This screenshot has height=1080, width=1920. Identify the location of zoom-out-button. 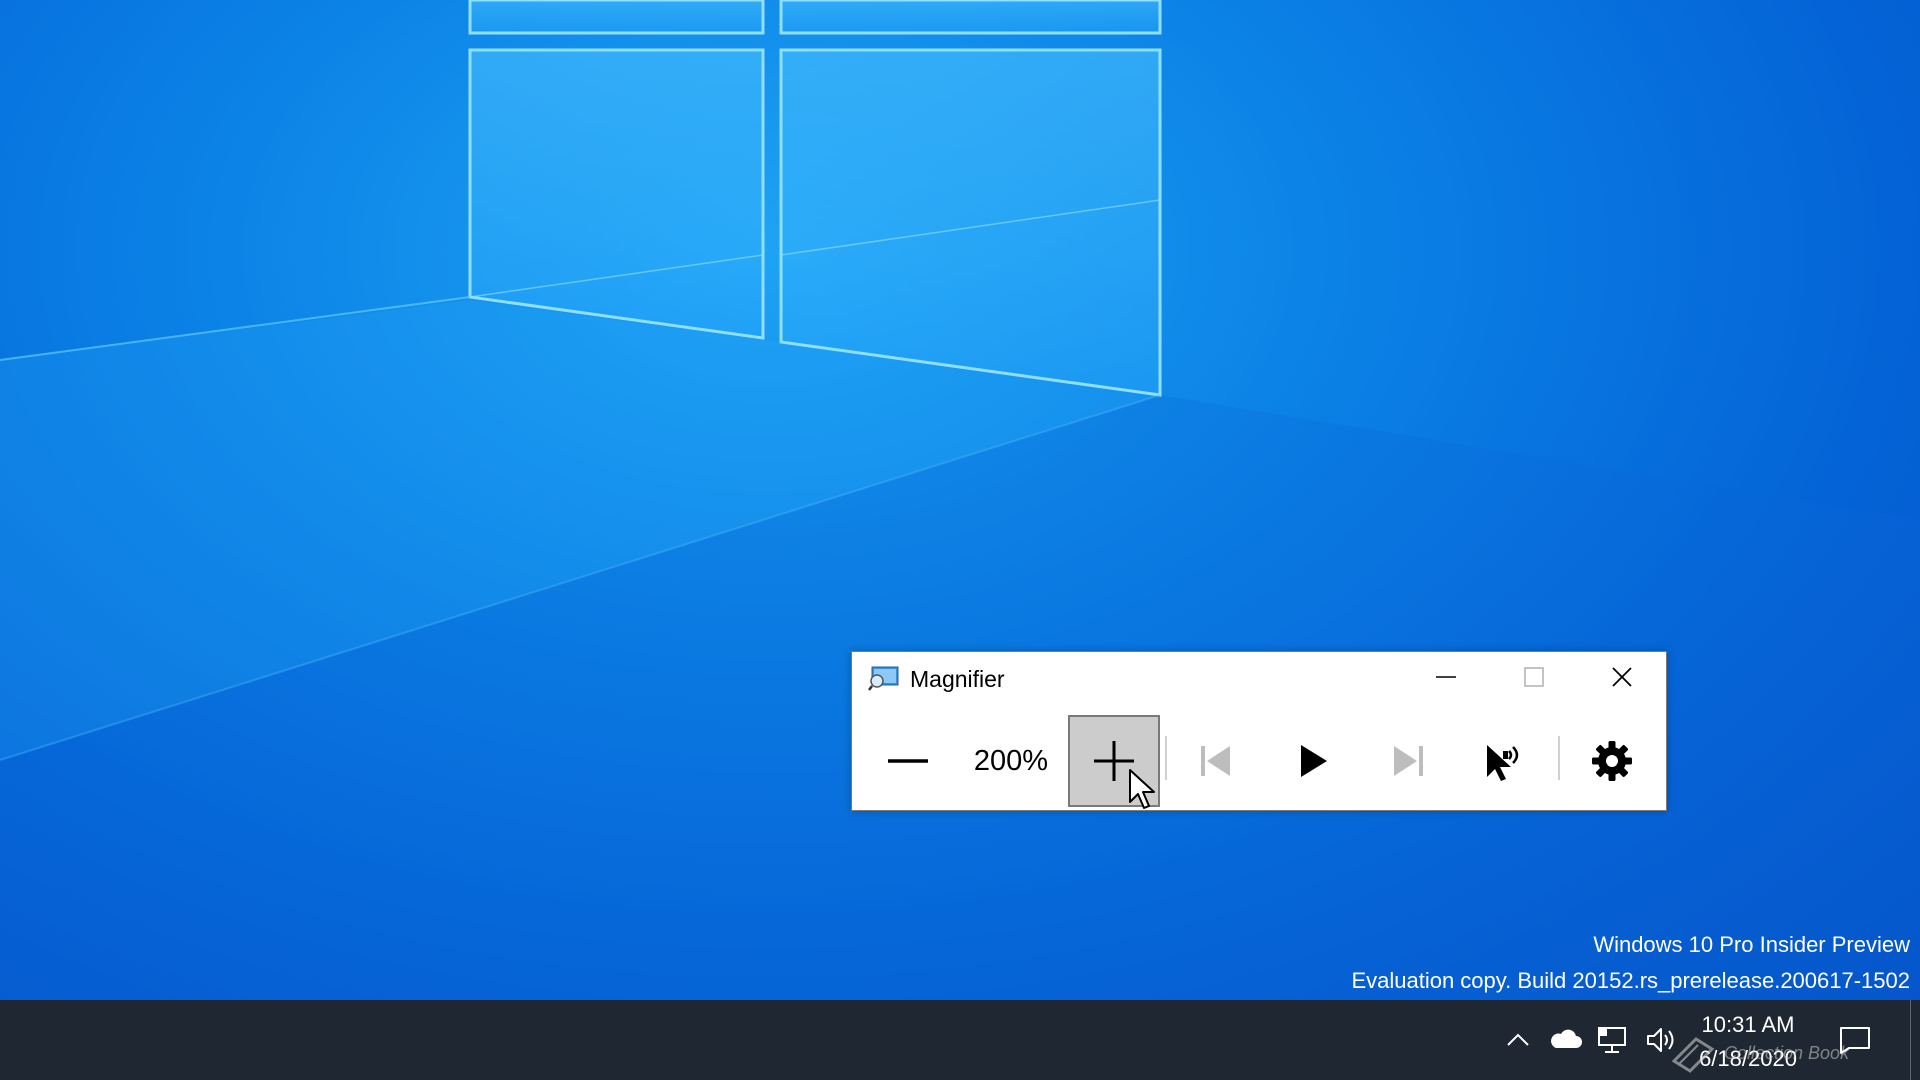
(908, 761).